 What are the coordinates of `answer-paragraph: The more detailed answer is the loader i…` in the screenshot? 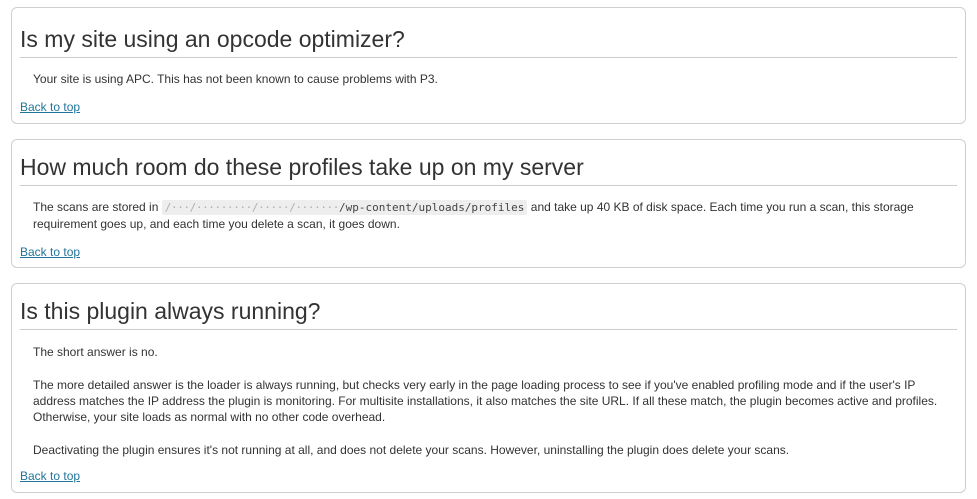 It's located at (485, 401).